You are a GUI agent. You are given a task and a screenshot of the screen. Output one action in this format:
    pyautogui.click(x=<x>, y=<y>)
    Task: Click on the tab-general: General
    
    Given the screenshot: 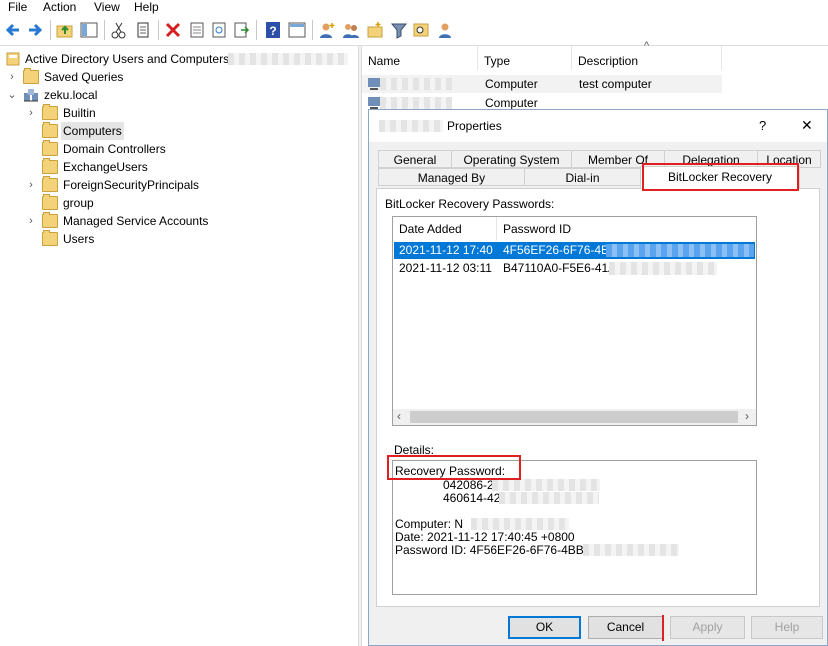 What is the action you would take?
    pyautogui.click(x=415, y=159)
    